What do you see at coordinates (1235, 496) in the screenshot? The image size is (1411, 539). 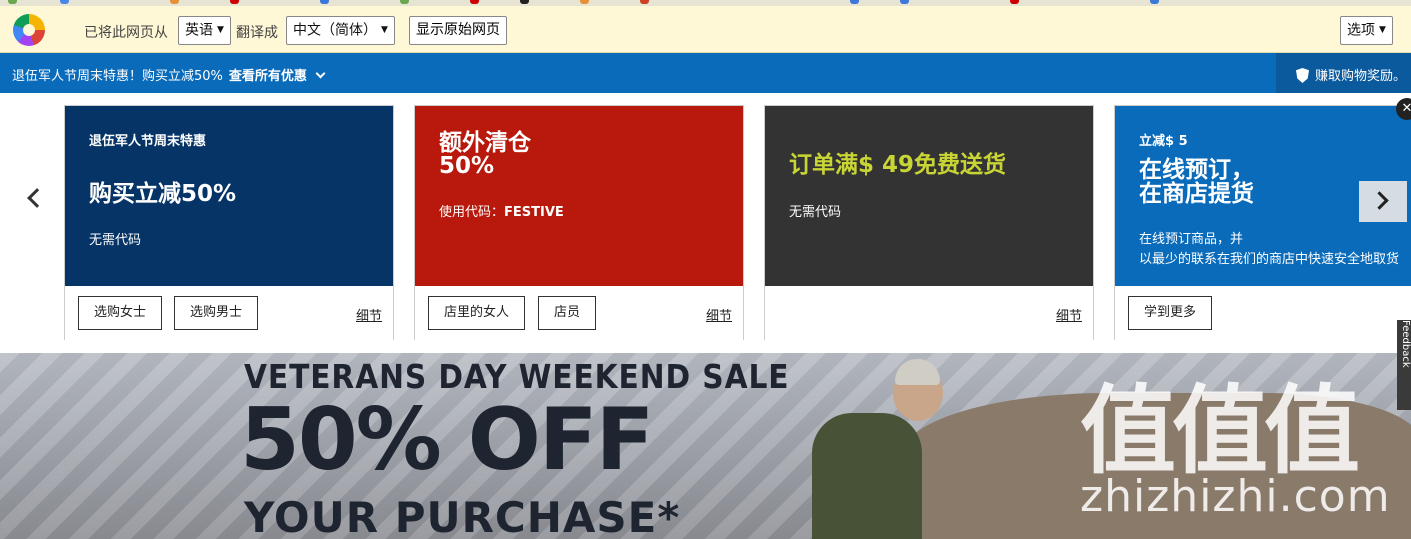 I see `watermark-url: zhizhizhi.com` at bounding box center [1235, 496].